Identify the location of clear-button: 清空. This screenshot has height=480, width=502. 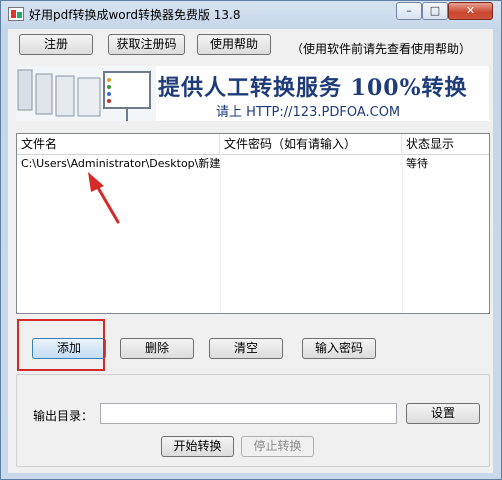
(246, 348).